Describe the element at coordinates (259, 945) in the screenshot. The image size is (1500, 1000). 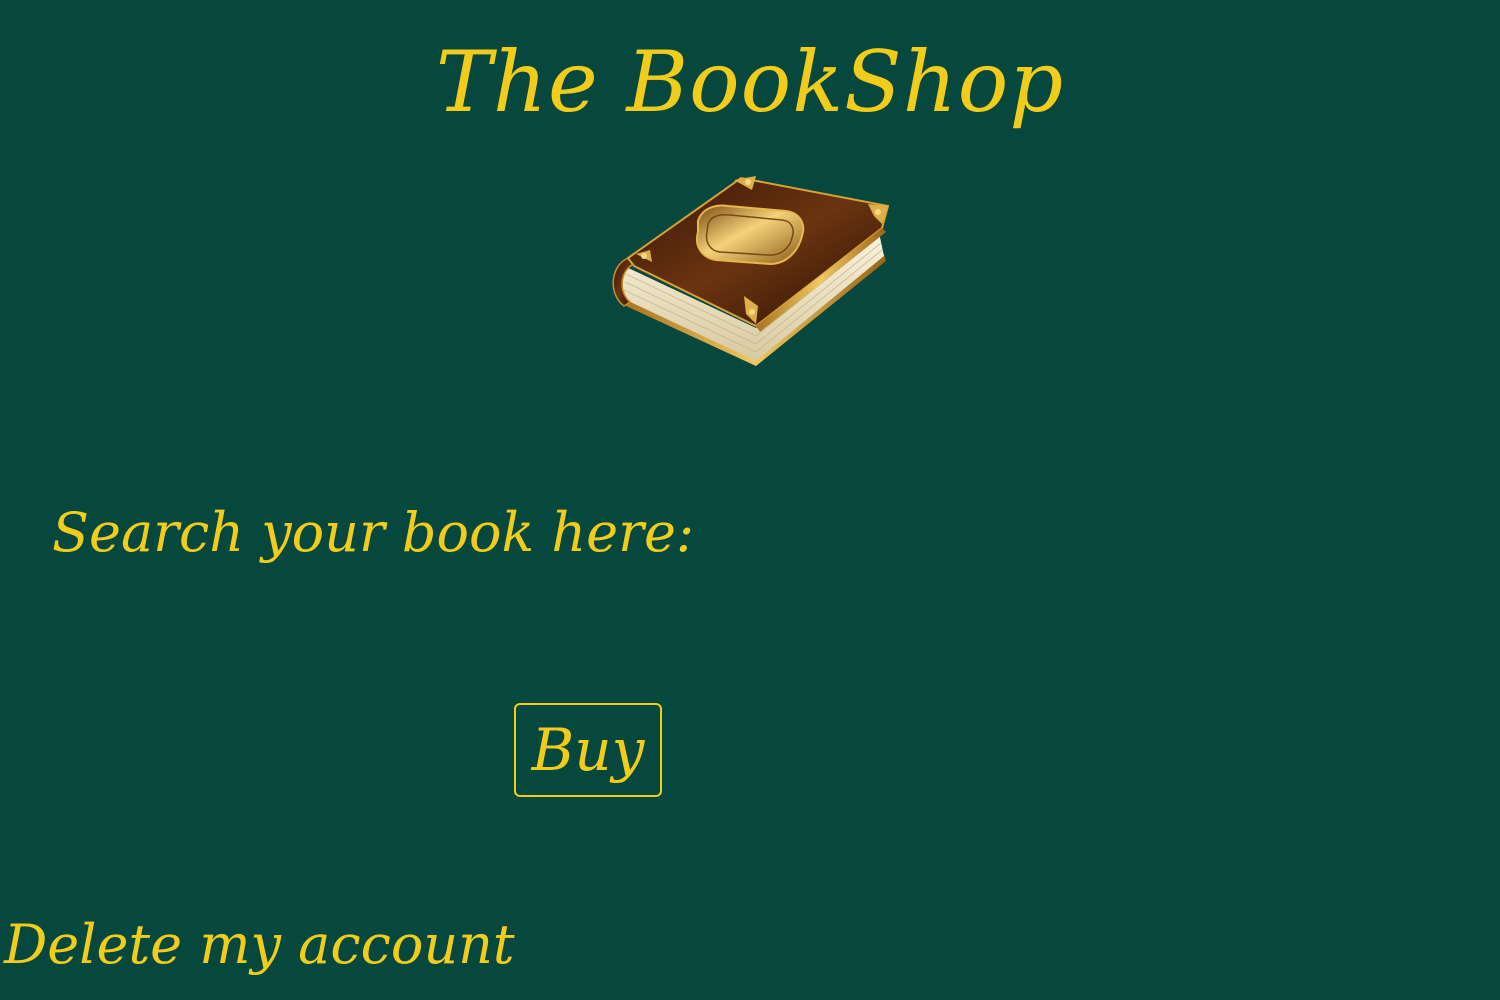
I see `delete-account-link: Delete my account` at that location.